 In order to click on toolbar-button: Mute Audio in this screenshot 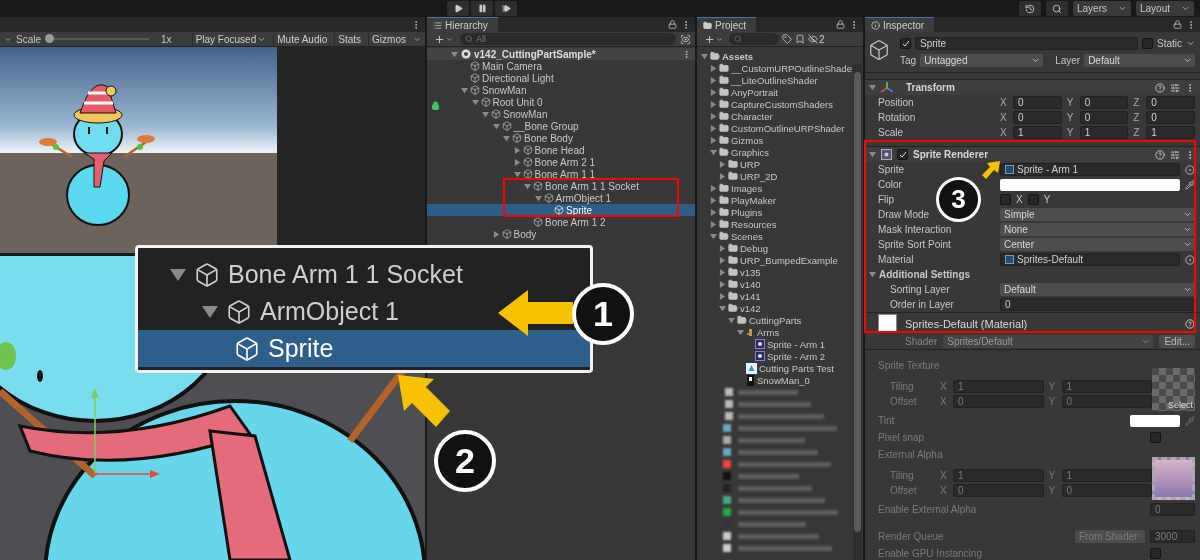, I will do `click(302, 39)`.